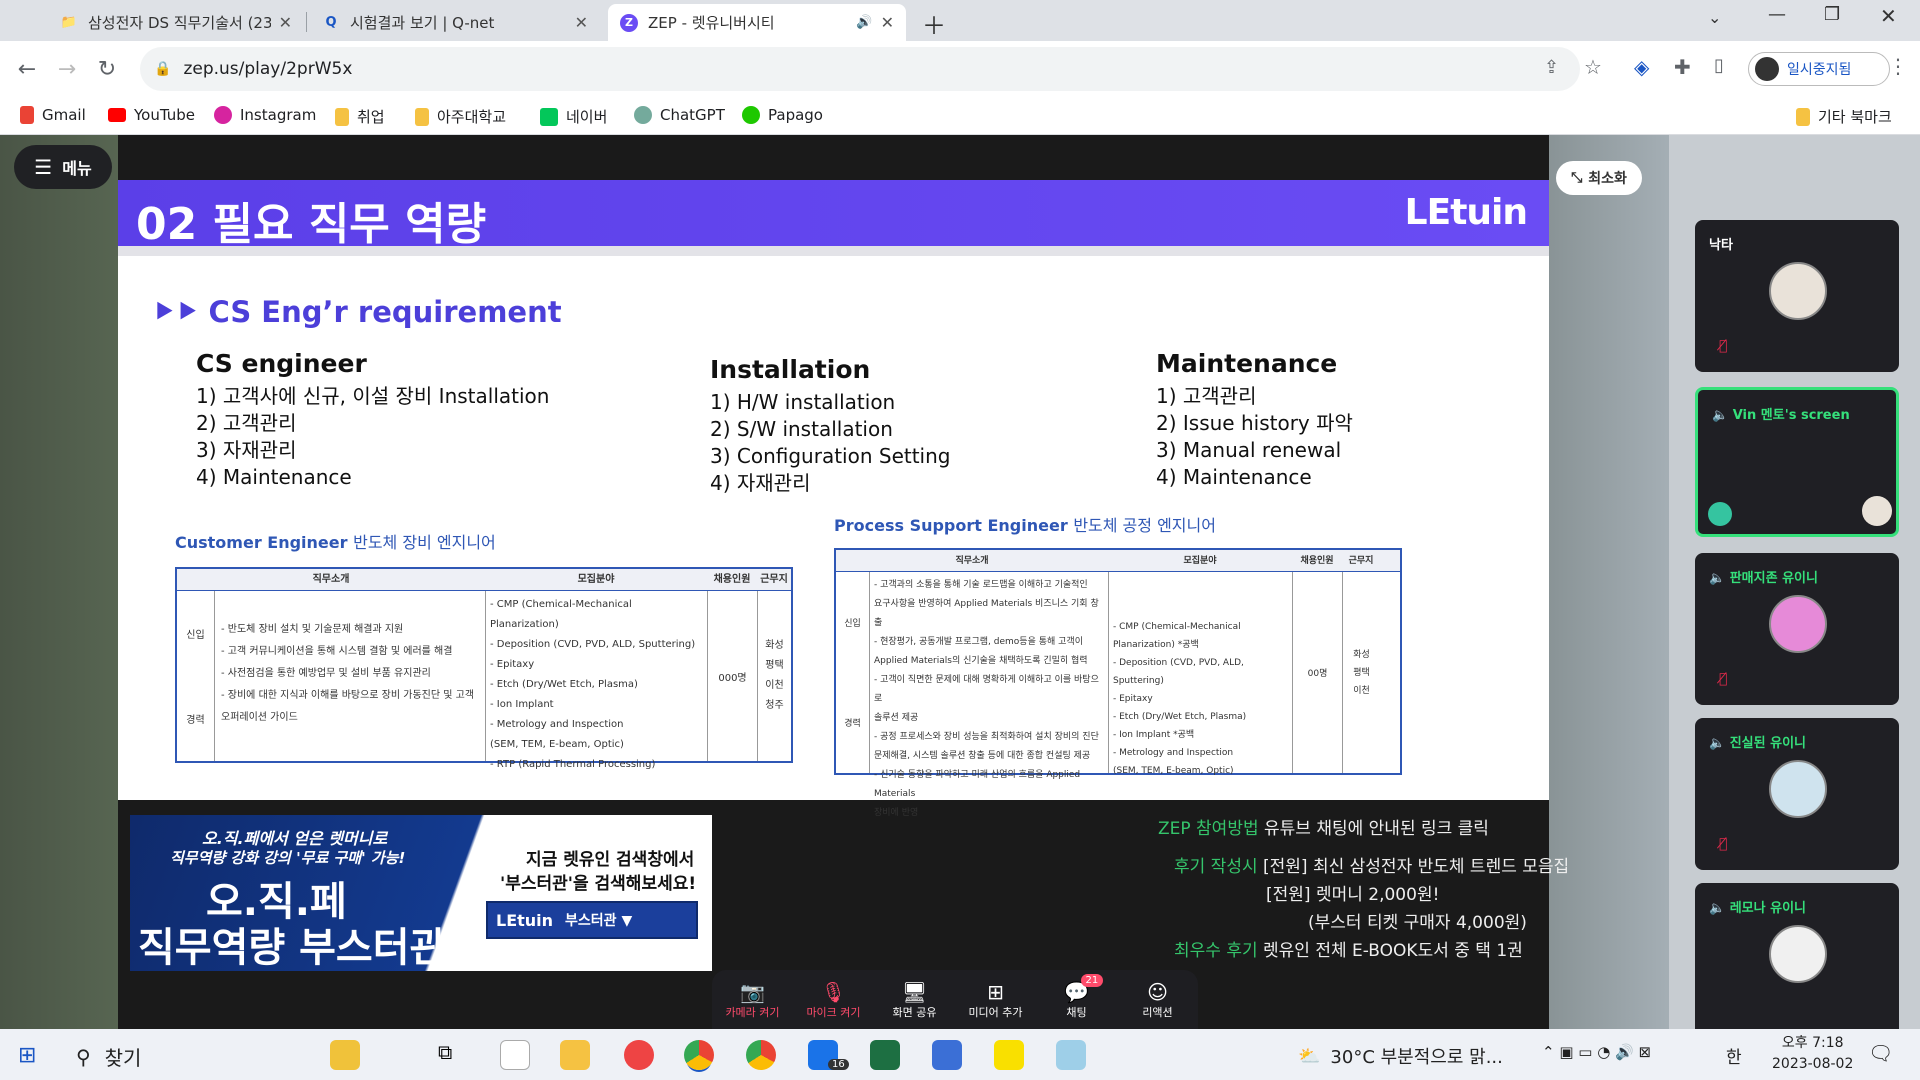  Describe the element at coordinates (914, 992) in the screenshot. I see `screen-share-icon: 🖥` at that location.